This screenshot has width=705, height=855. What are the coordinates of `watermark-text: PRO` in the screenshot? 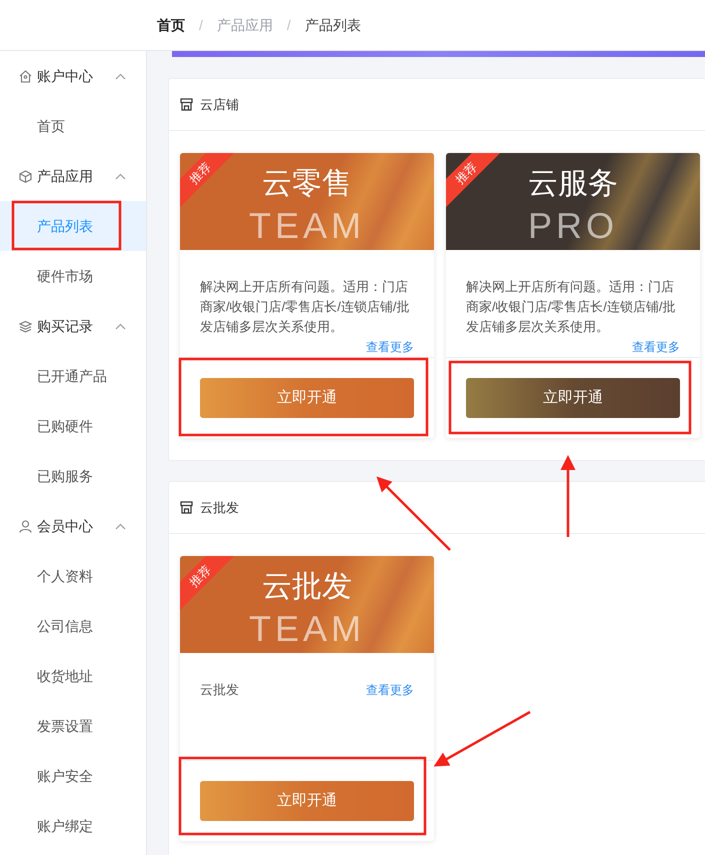 It's located at (573, 226).